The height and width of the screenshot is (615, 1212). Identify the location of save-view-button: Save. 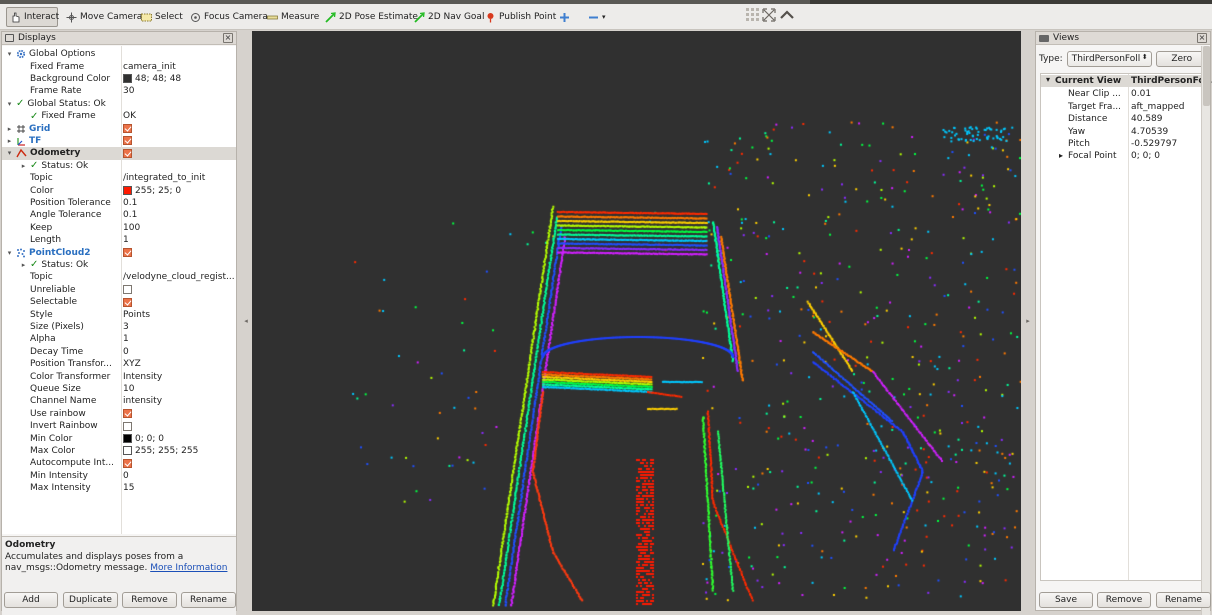
(1066, 600).